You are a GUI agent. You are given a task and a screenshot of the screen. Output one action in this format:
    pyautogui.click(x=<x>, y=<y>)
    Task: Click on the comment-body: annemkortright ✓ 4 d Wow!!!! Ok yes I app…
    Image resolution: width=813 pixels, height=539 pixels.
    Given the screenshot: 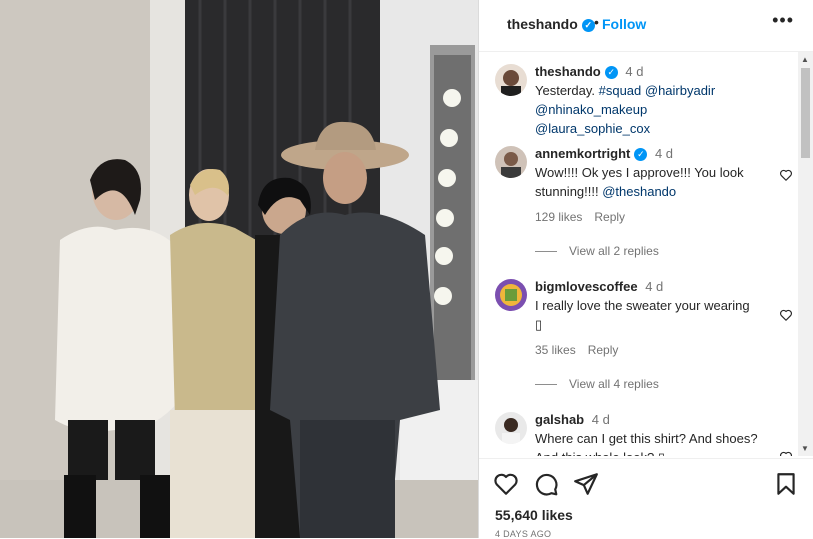 What is the action you would take?
    pyautogui.click(x=647, y=172)
    